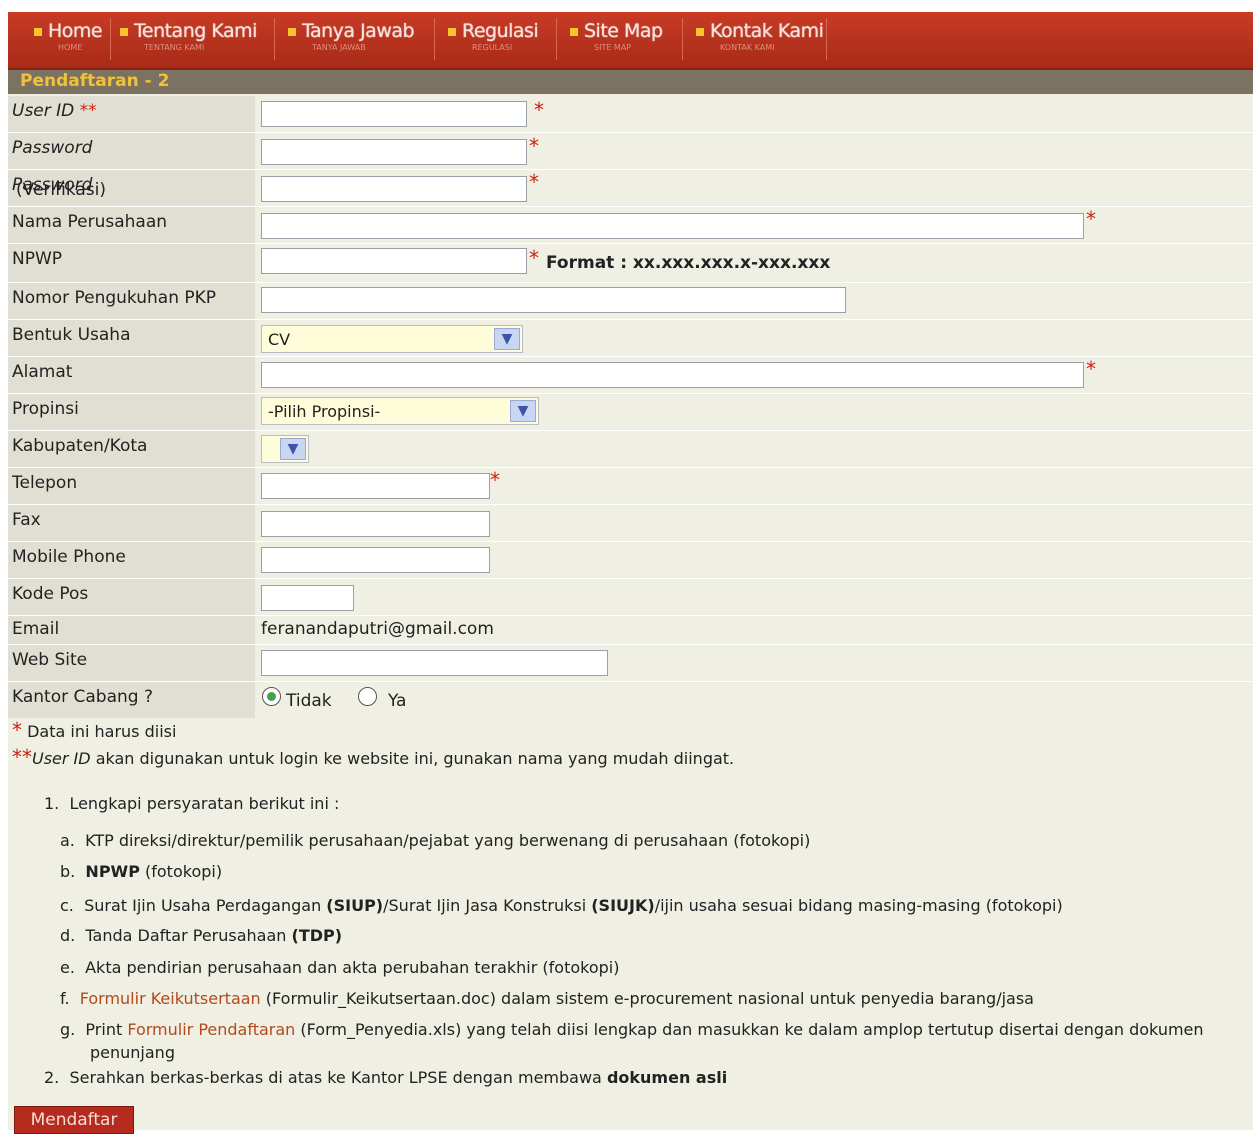 The image size is (1255, 1134). I want to click on password-verify-input, so click(394, 189).